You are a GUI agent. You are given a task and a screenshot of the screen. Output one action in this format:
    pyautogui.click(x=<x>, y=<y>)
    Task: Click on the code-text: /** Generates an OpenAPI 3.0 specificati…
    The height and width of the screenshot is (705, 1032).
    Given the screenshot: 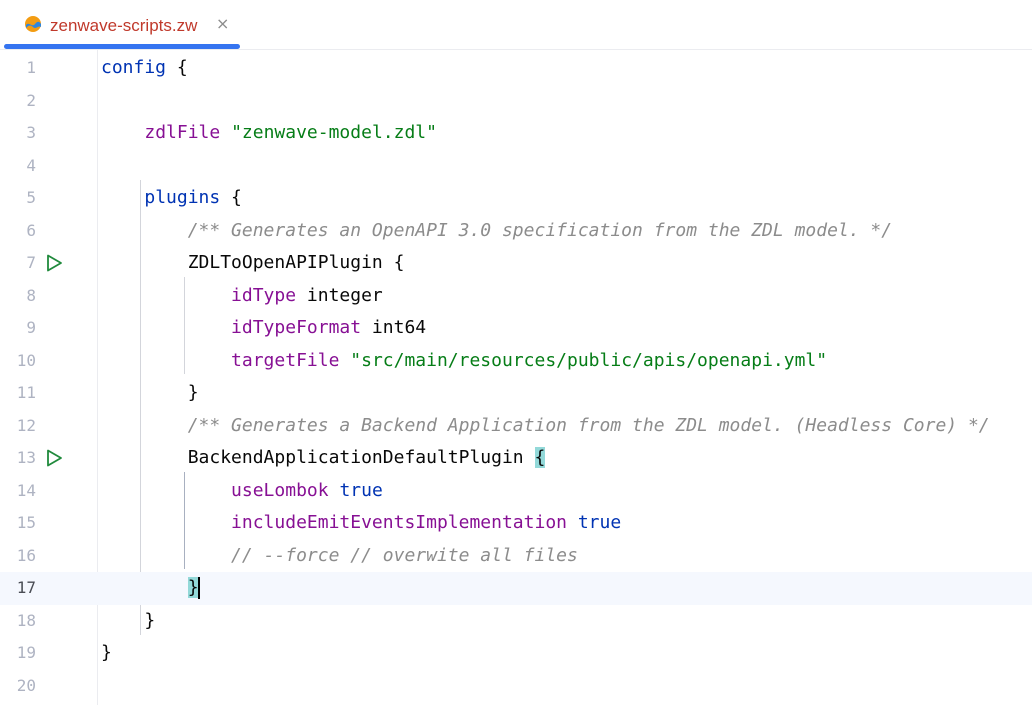 What is the action you would take?
    pyautogui.click(x=496, y=231)
    